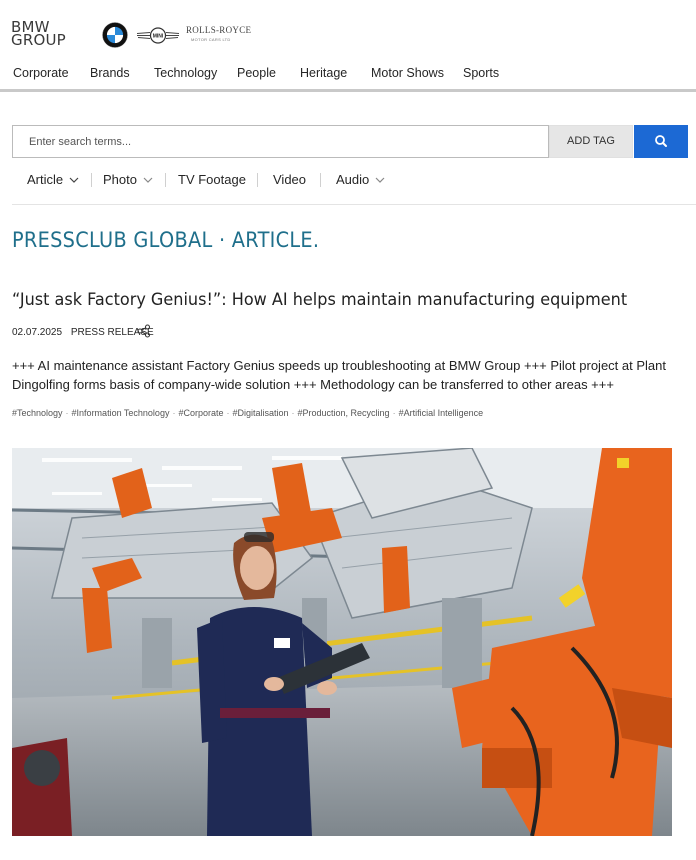 This screenshot has width=696, height=860. I want to click on filter-tv-footage: TV Footage, so click(212, 179).